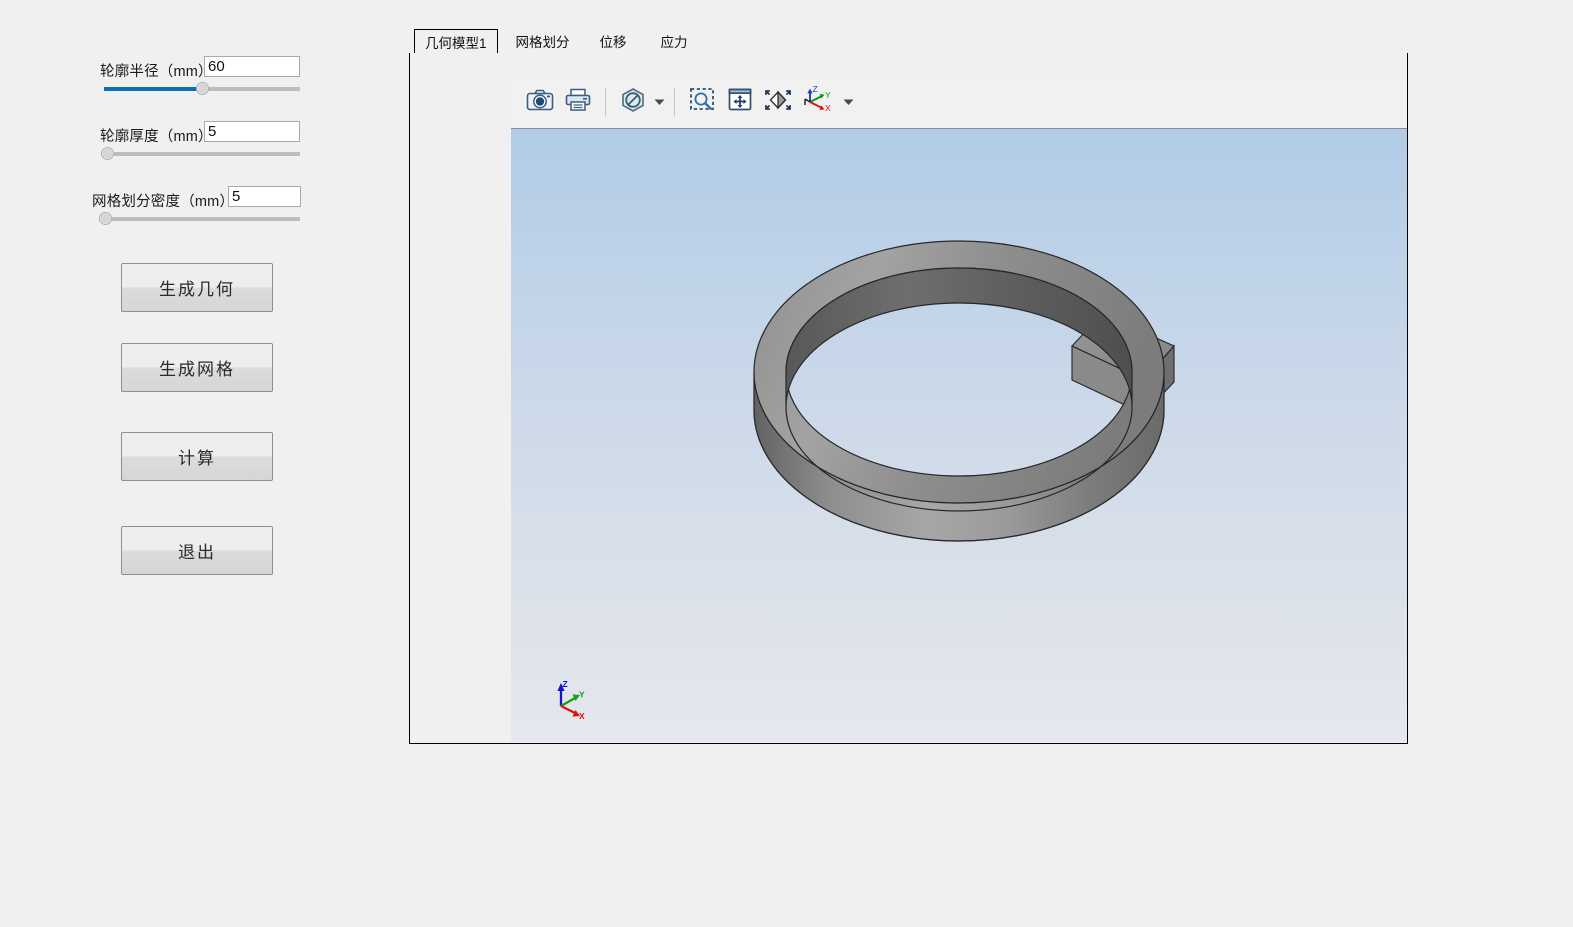  Describe the element at coordinates (456, 41) in the screenshot. I see `tab-geometry-model: 几何模型1` at that location.